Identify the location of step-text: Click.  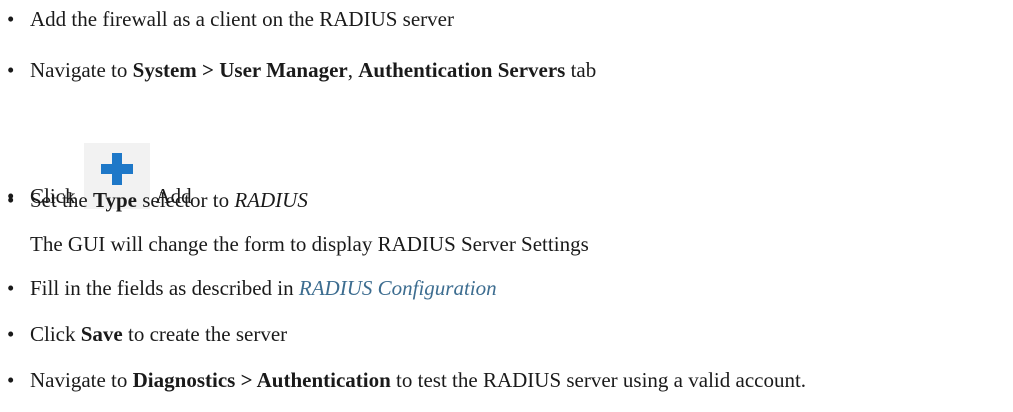
(55, 334).